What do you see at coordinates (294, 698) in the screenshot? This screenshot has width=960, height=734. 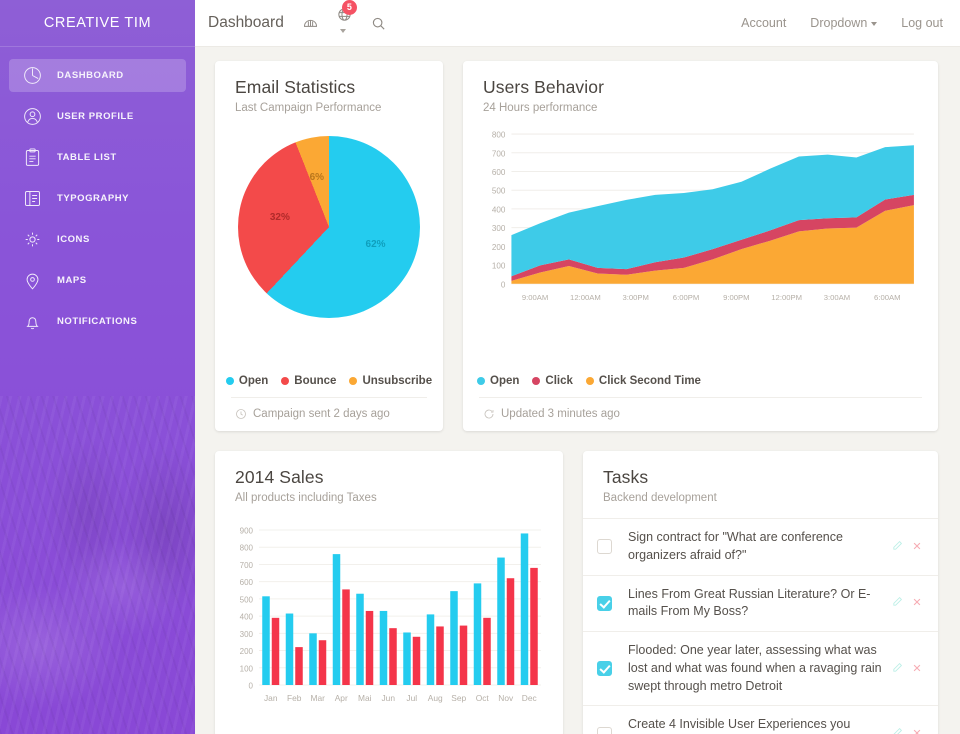 I see `svg-text: Feb` at bounding box center [294, 698].